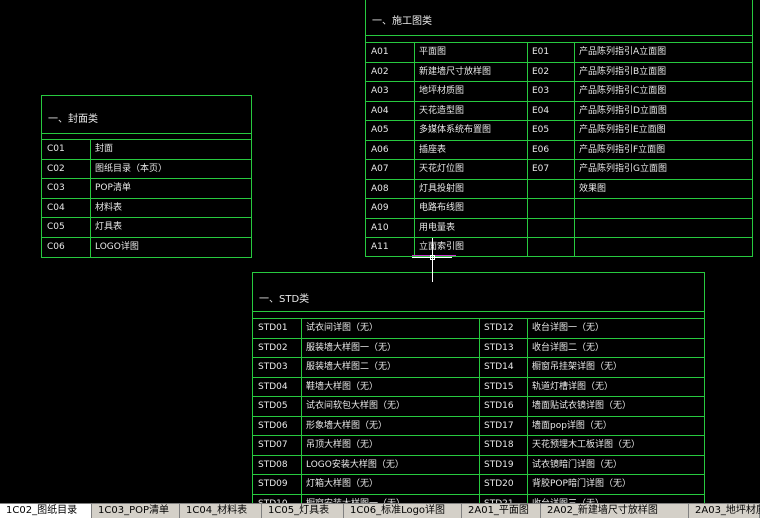 This screenshot has width=760, height=518. I want to click on sheet-code: A10, so click(380, 227).